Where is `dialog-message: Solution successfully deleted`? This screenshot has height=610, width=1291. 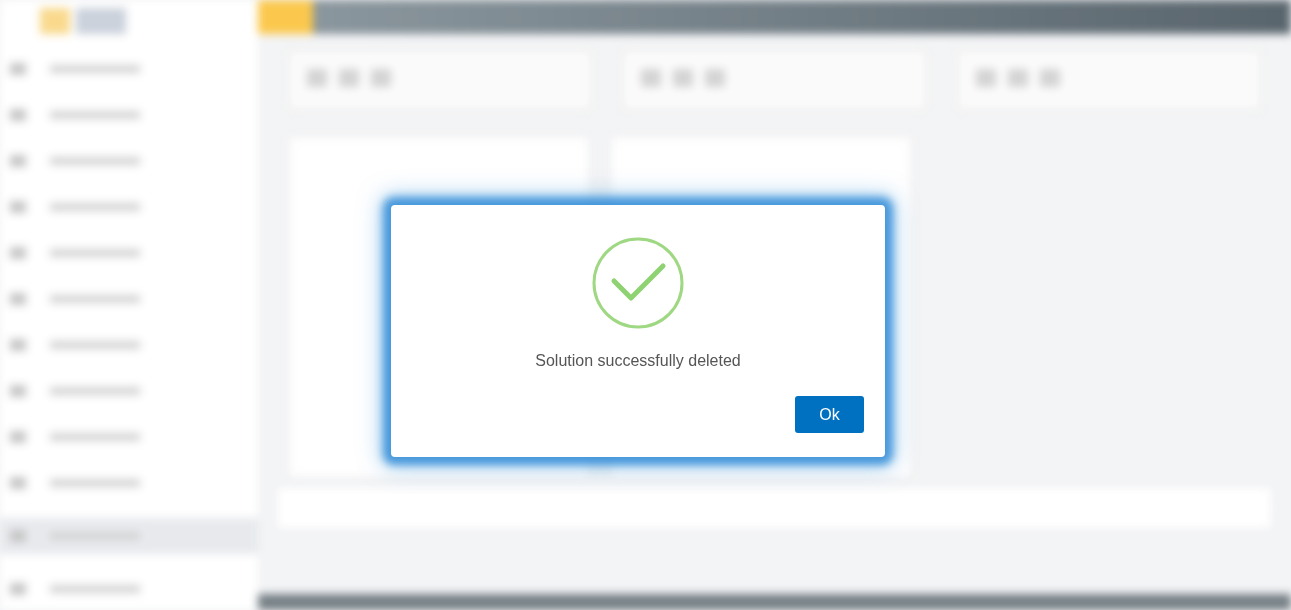 dialog-message: Solution successfully deleted is located at coordinates (638, 361).